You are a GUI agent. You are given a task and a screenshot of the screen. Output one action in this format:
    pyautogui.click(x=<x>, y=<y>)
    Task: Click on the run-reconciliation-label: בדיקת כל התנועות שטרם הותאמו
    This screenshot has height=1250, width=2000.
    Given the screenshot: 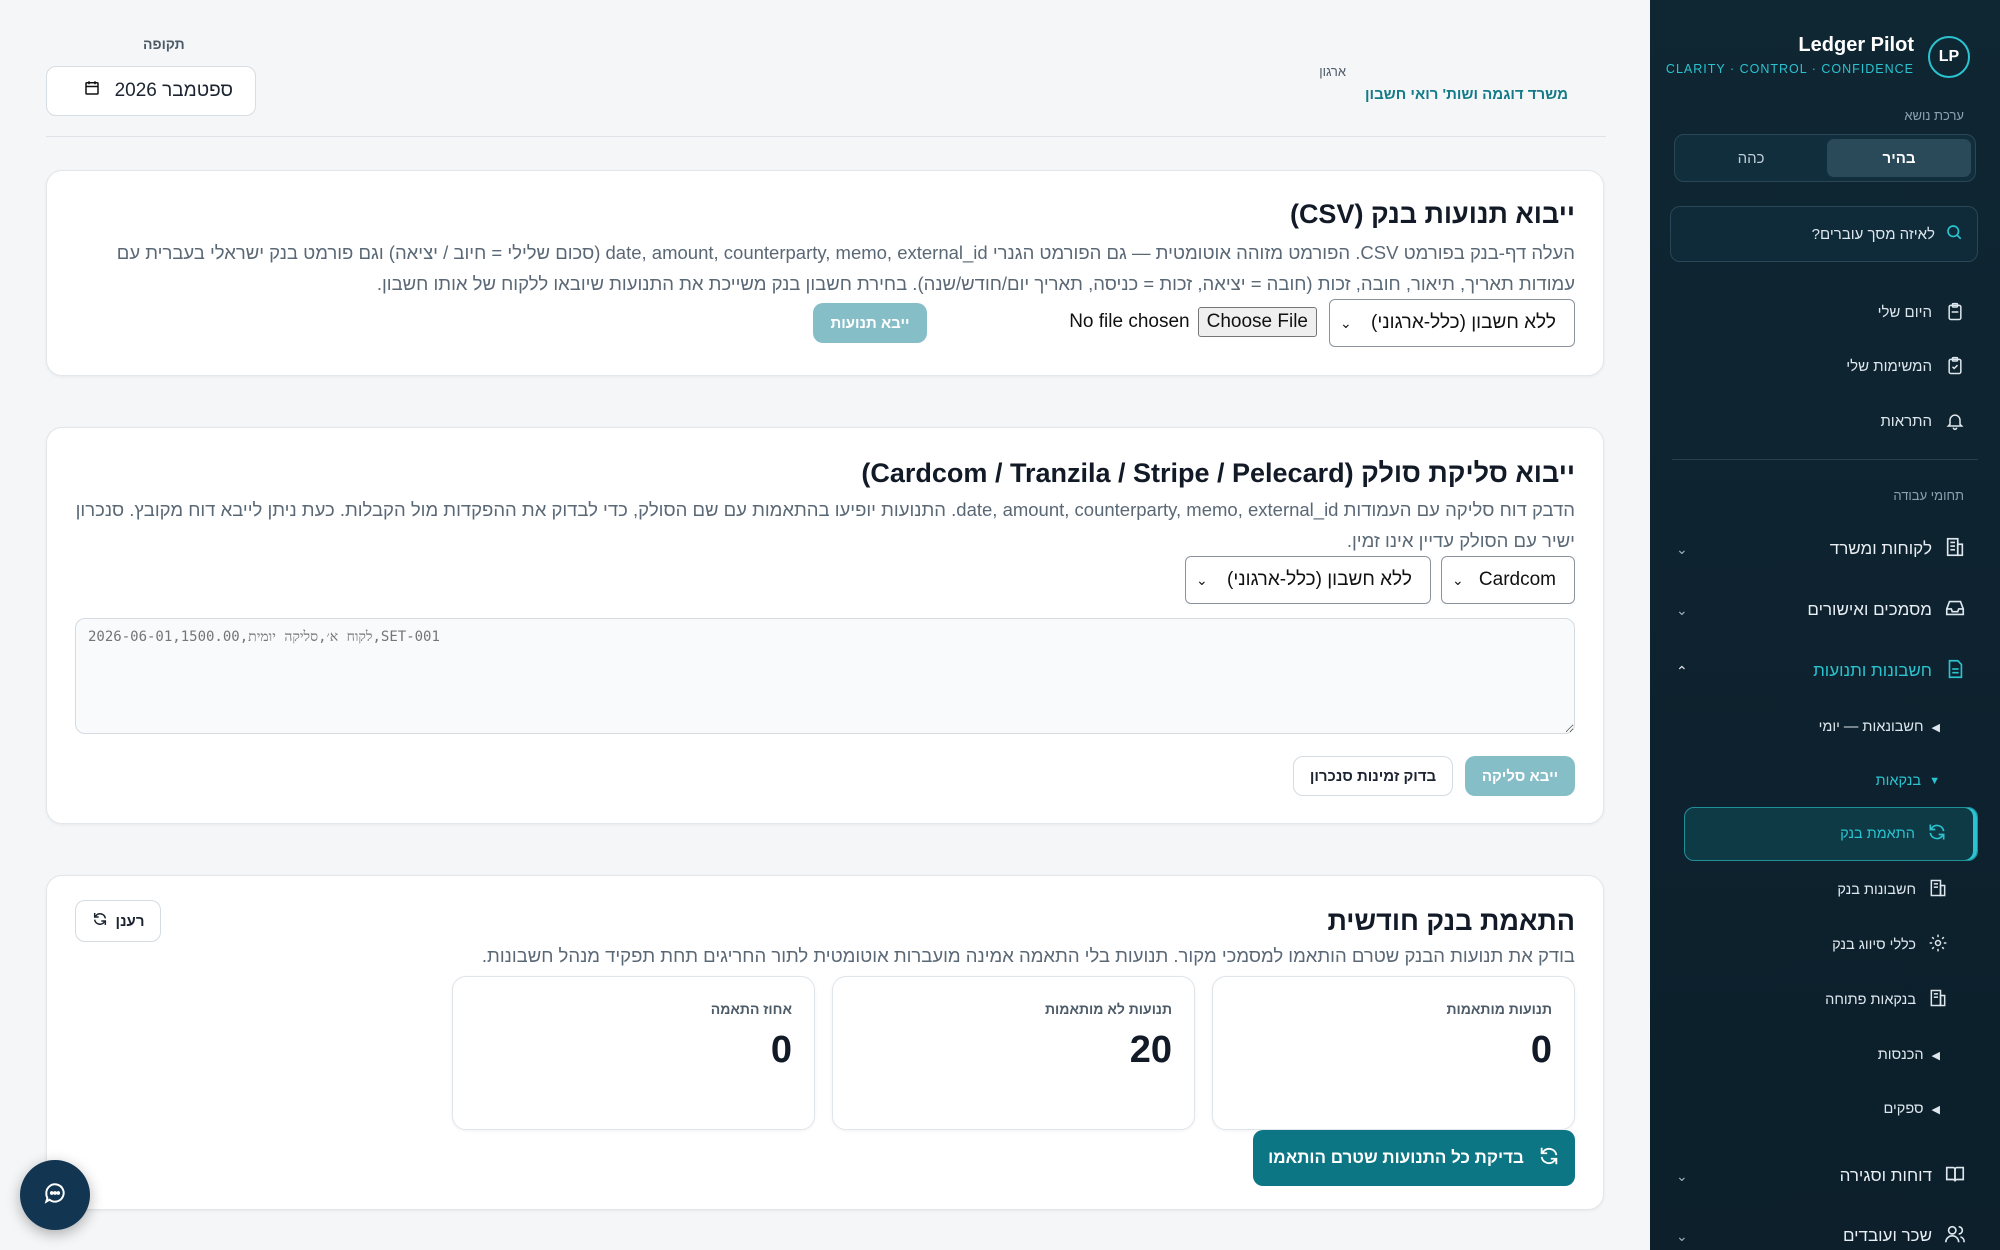 What is the action you would take?
    pyautogui.click(x=1396, y=1157)
    